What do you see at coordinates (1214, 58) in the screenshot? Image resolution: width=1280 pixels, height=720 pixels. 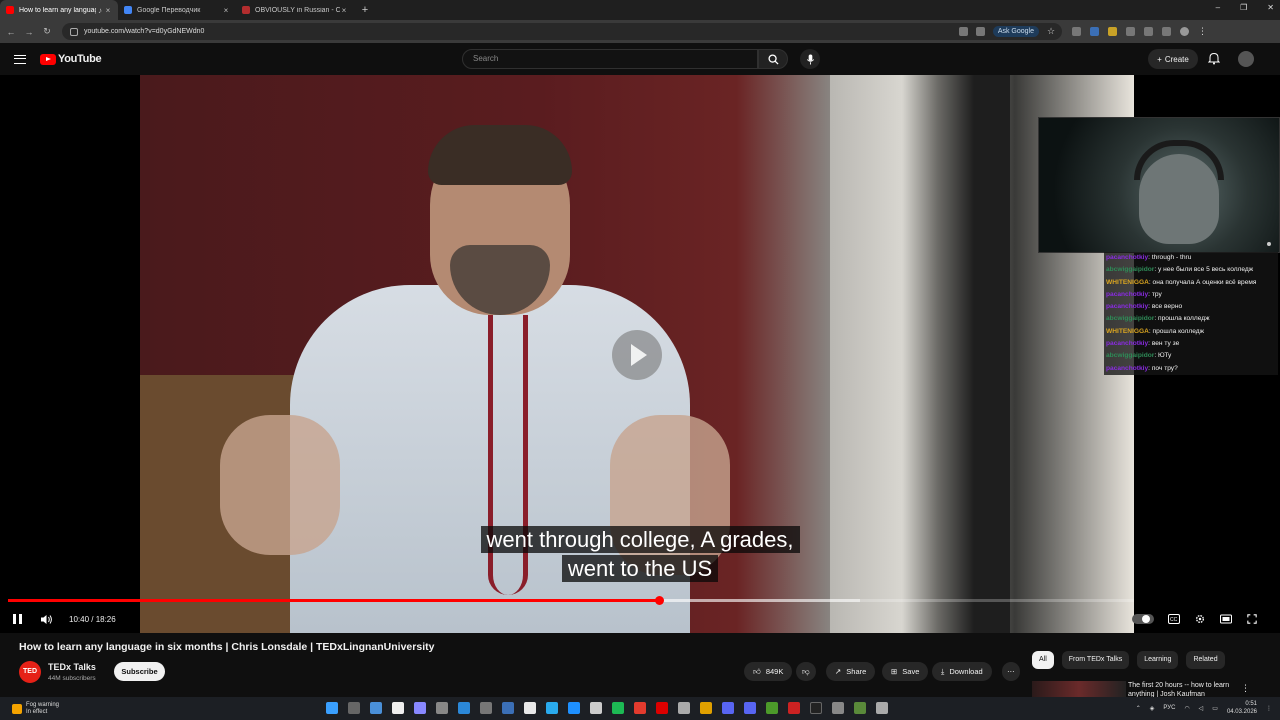 I see `notifications-bell-icon` at bounding box center [1214, 58].